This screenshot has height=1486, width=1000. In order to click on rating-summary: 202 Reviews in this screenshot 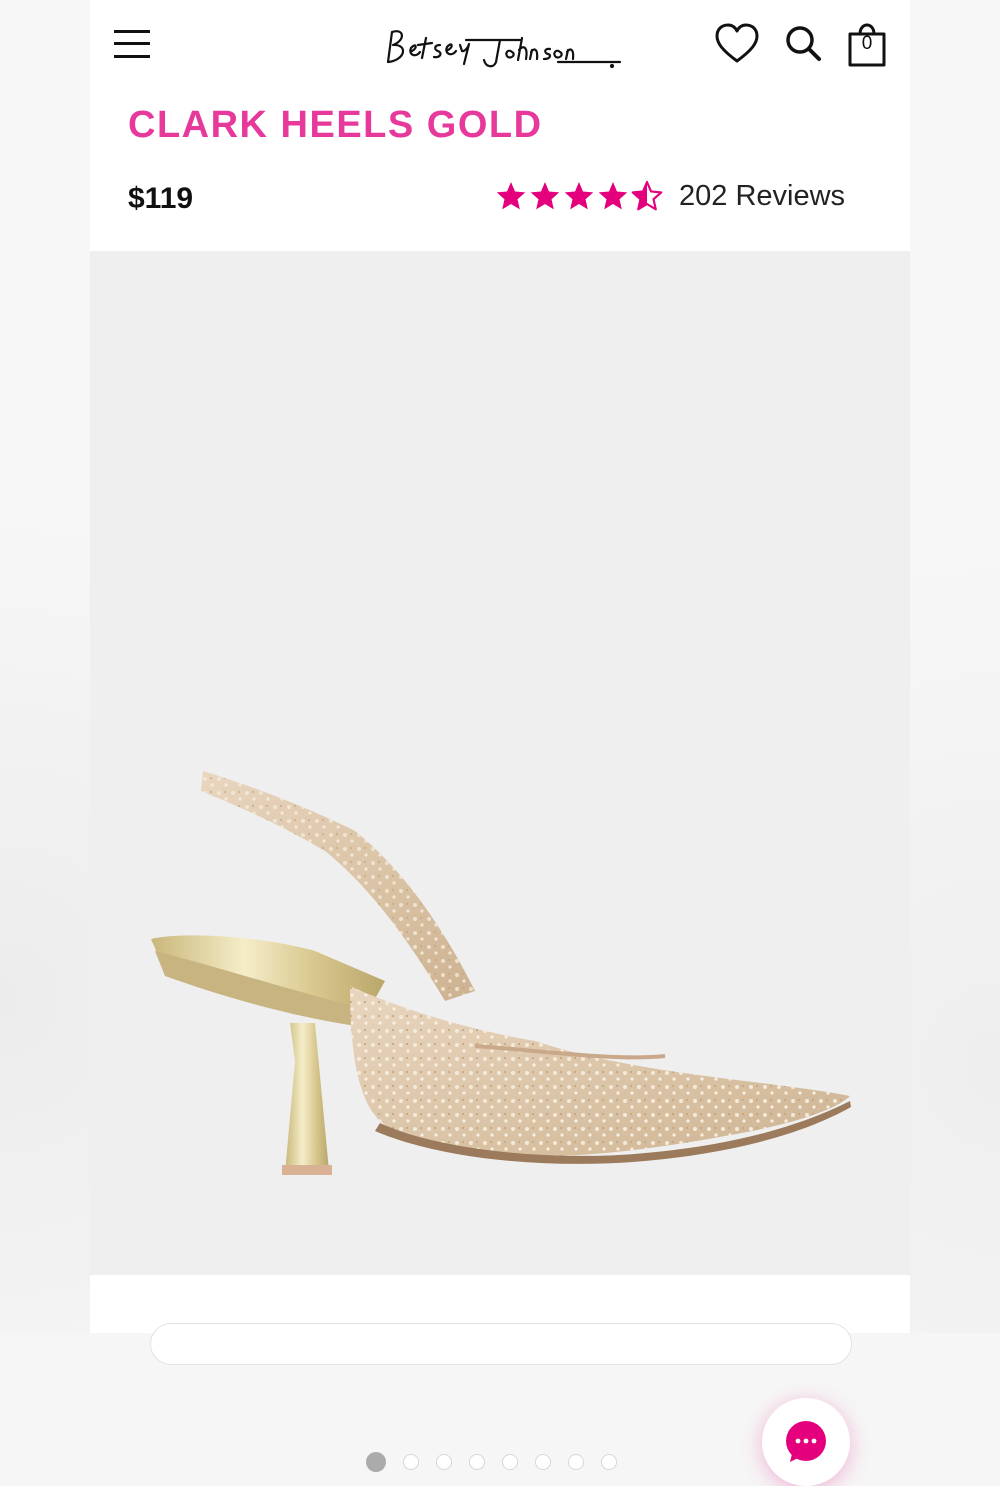, I will do `click(670, 196)`.